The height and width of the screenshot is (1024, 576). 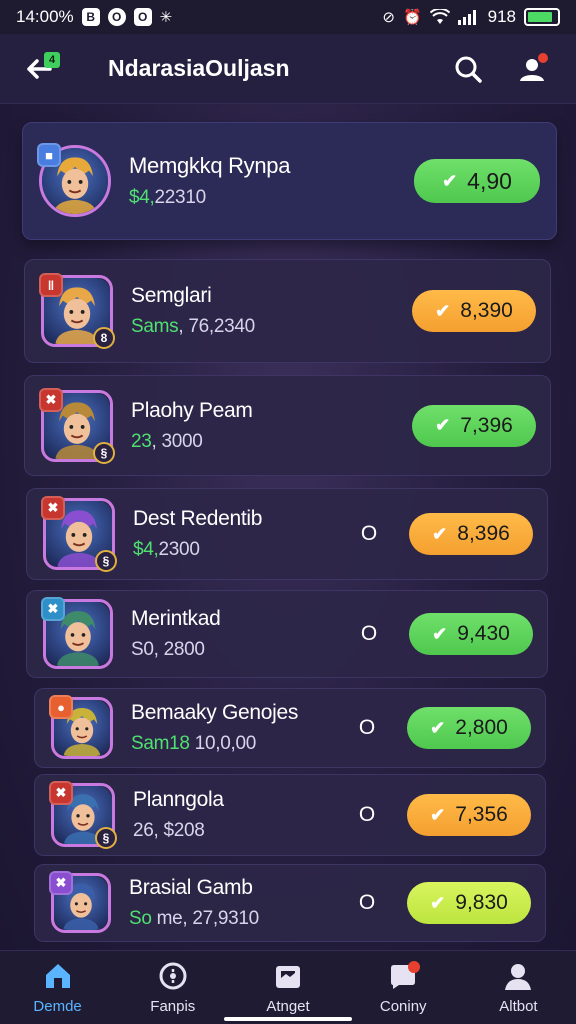 What do you see at coordinates (176, 618) in the screenshot?
I see `player-name: Merintkad` at bounding box center [176, 618].